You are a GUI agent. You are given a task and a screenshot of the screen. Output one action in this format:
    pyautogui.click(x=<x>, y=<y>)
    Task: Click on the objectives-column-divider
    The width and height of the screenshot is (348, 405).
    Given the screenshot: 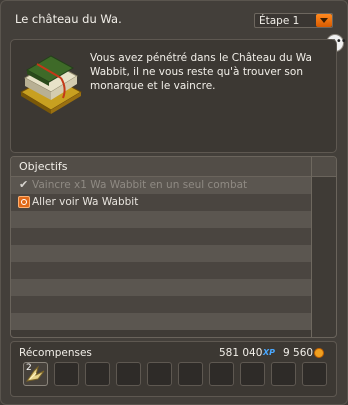 What is the action you would take?
    pyautogui.click(x=311, y=247)
    